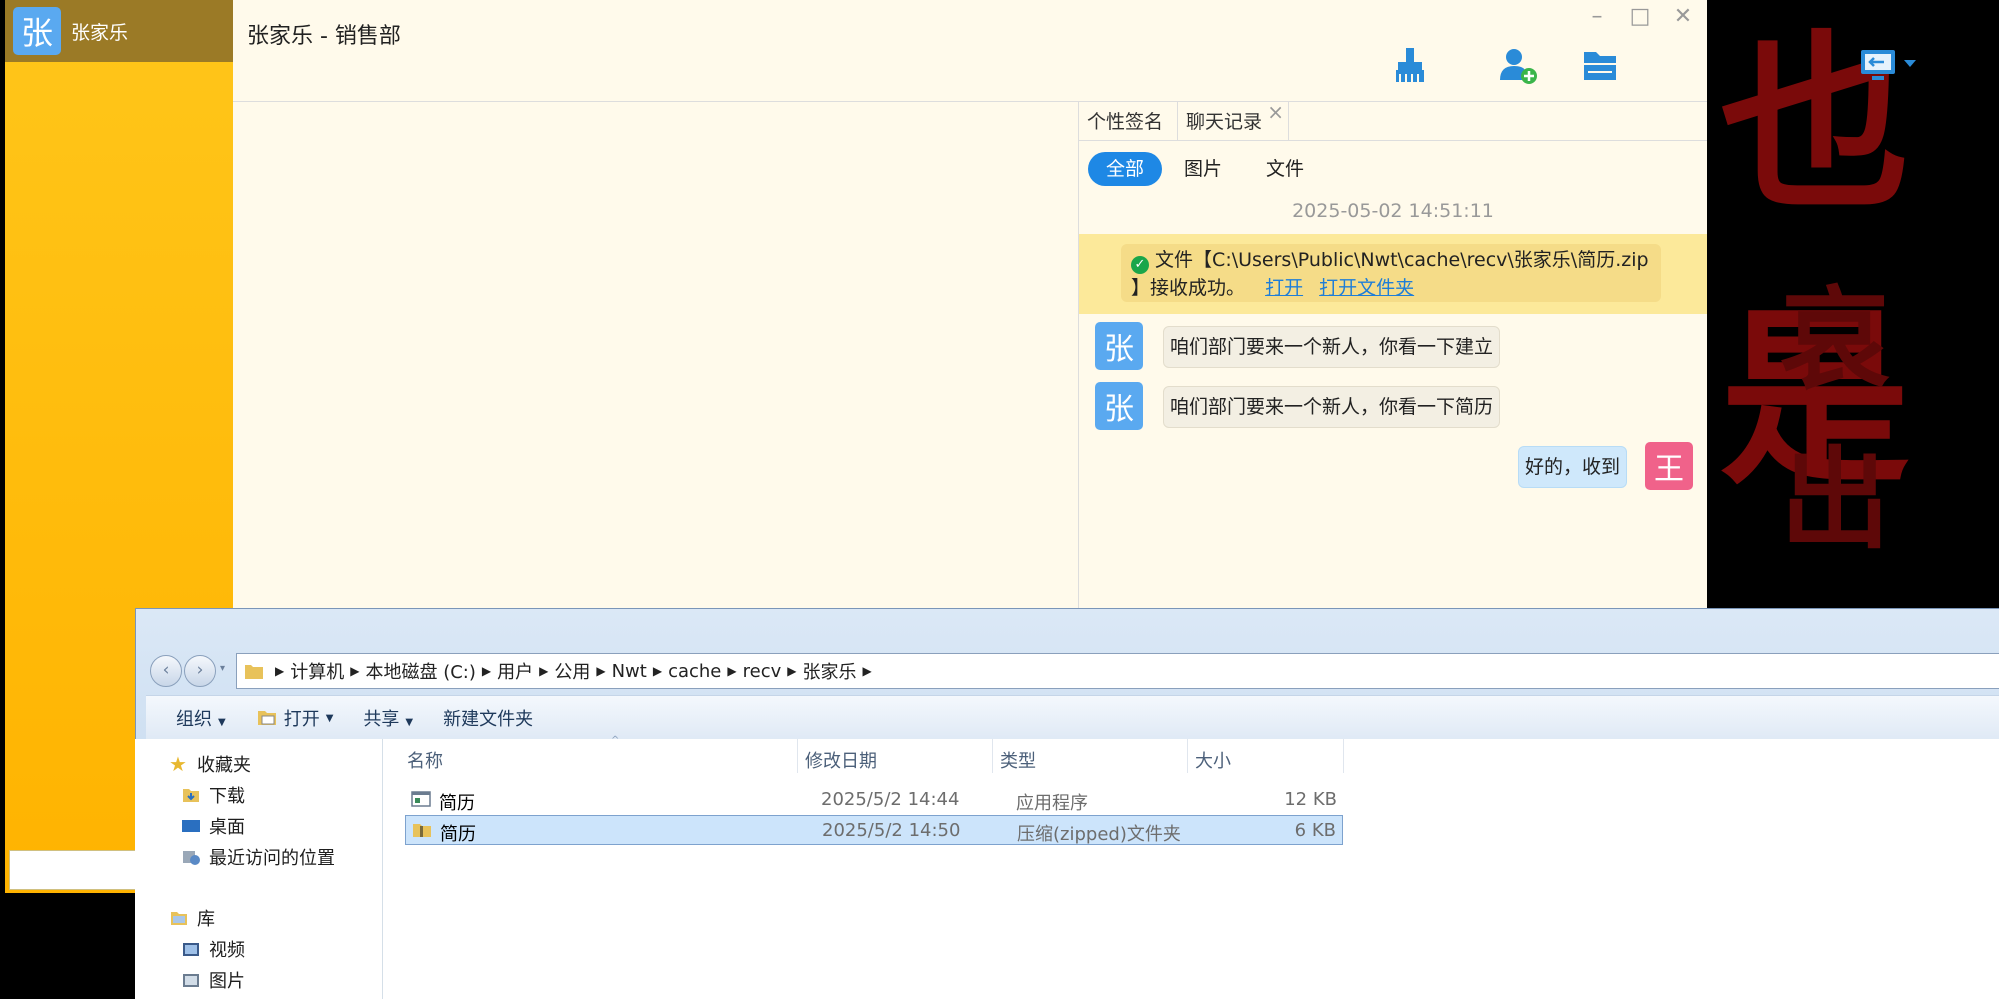 This screenshot has height=999, width=1999. I want to click on folder-icon, so click(254, 672).